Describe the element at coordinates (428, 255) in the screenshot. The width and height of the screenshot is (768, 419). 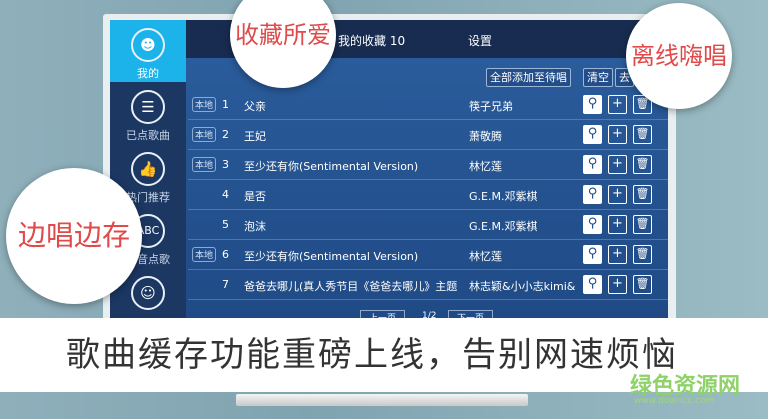
I see `song-row: 本地 6 至少还有你(Sentimental Version) 林忆莲 ⚲ + 🗑` at that location.